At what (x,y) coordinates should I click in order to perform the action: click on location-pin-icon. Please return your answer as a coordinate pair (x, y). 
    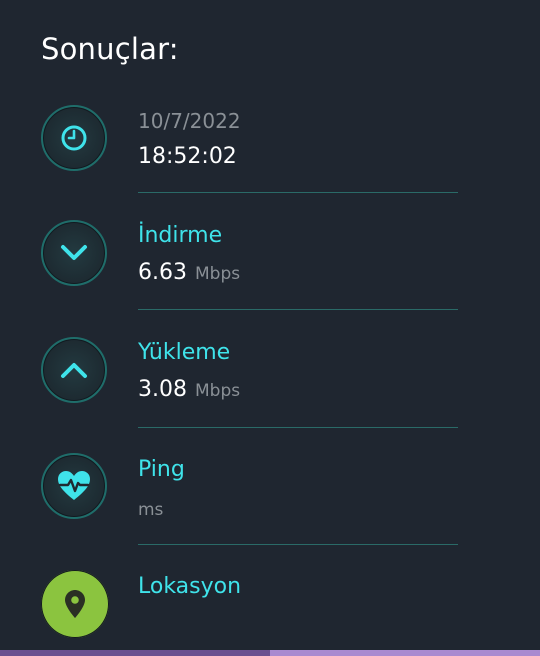
    Looking at the image, I should click on (75, 604).